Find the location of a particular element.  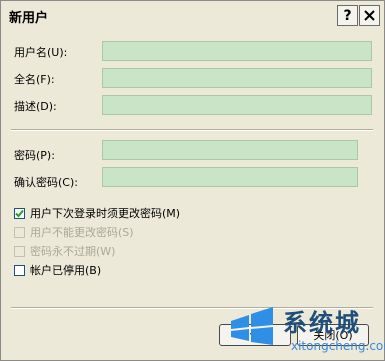

help-icon: ? is located at coordinates (347, 15).